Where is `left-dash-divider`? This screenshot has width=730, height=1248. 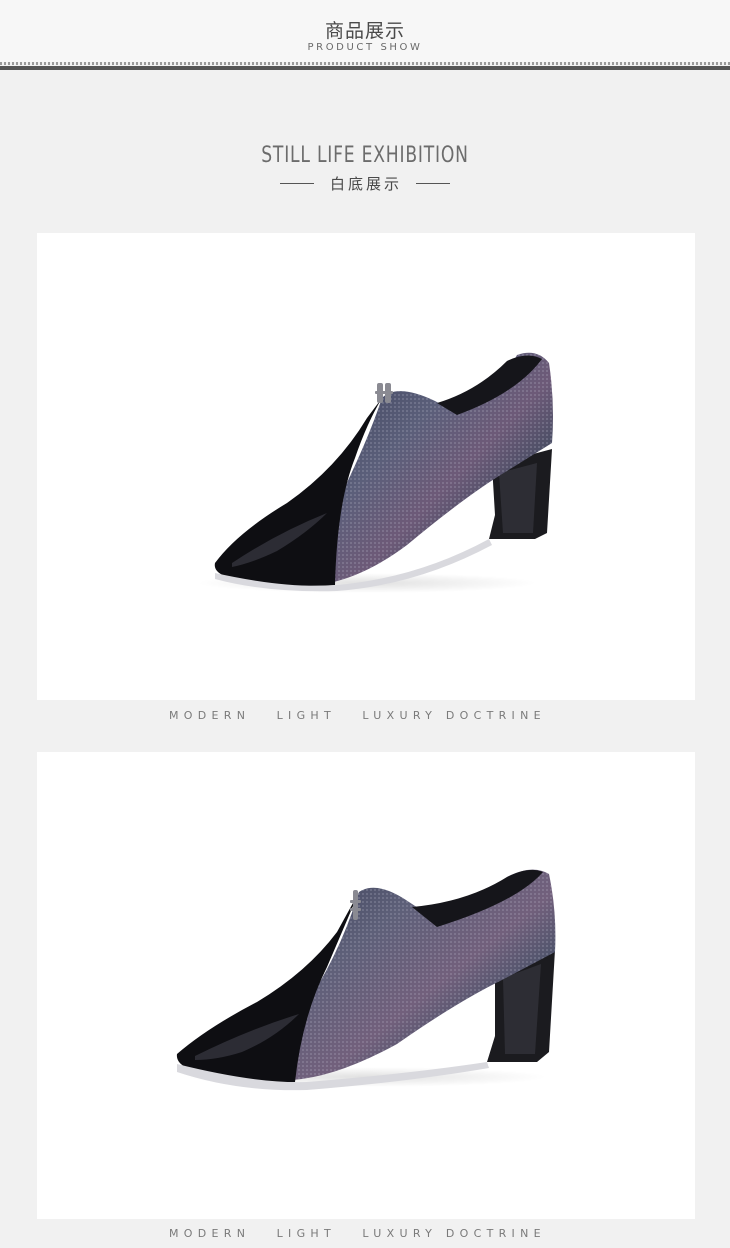 left-dash-divider is located at coordinates (296, 183).